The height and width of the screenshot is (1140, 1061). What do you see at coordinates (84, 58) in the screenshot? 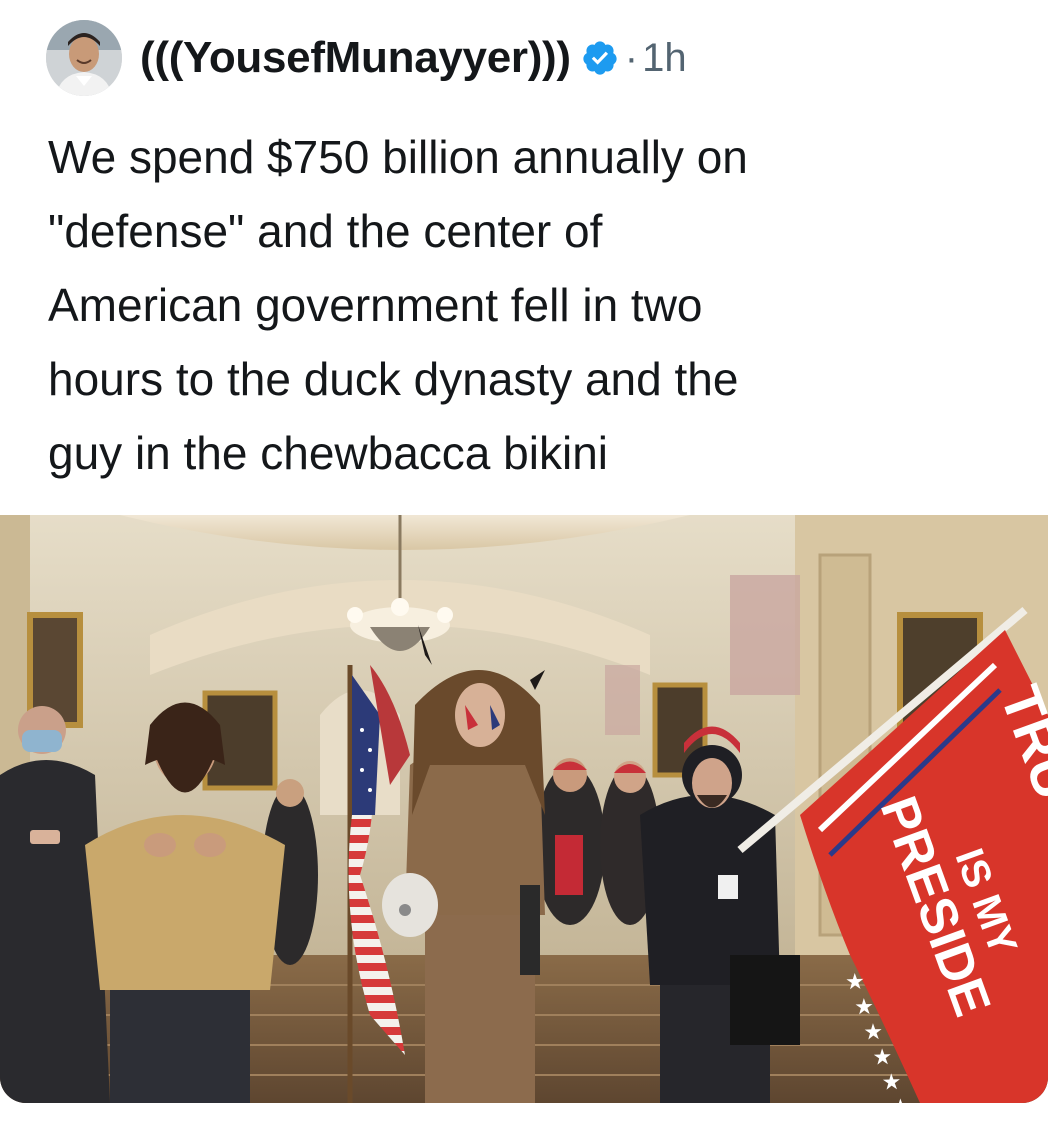
I see `avatar` at bounding box center [84, 58].